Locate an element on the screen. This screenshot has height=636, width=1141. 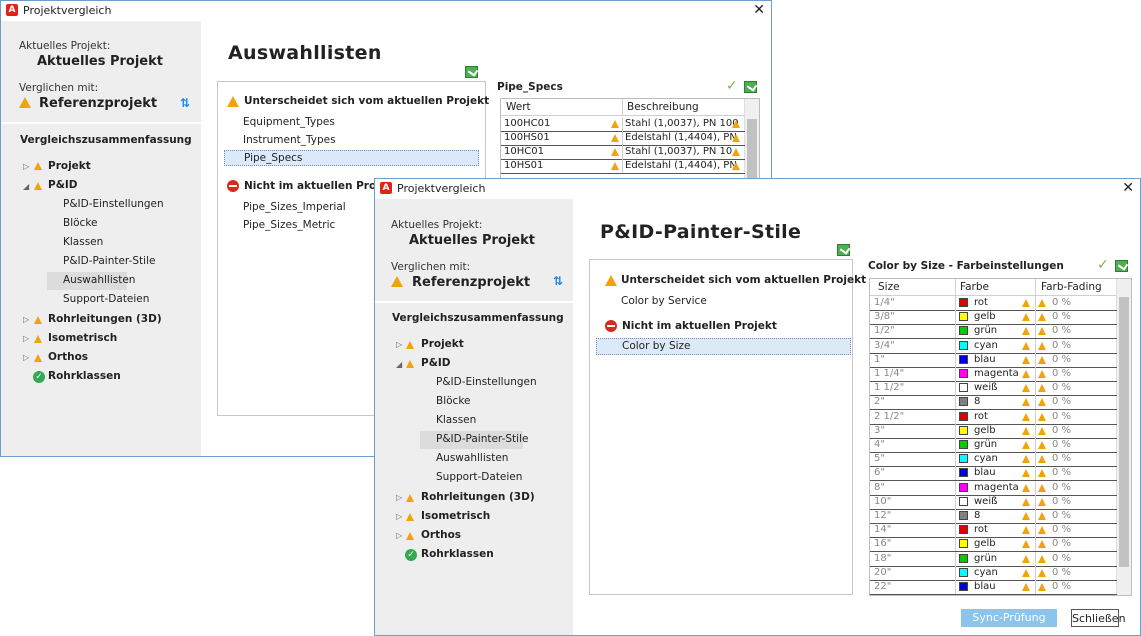
table-row: 1" blau 0 % is located at coordinates (993, 360).